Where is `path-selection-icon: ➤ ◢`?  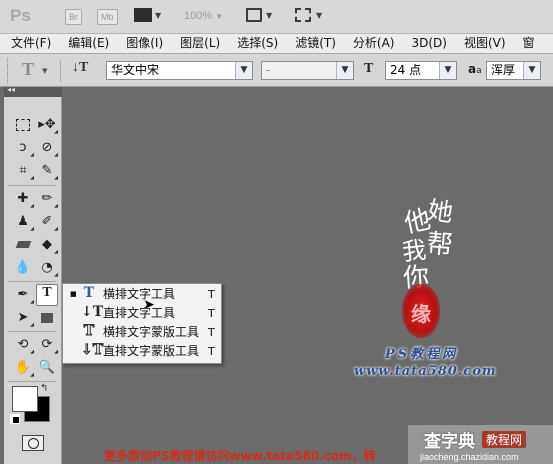
path-selection-icon: ➤ ◢ is located at coordinates (23, 318).